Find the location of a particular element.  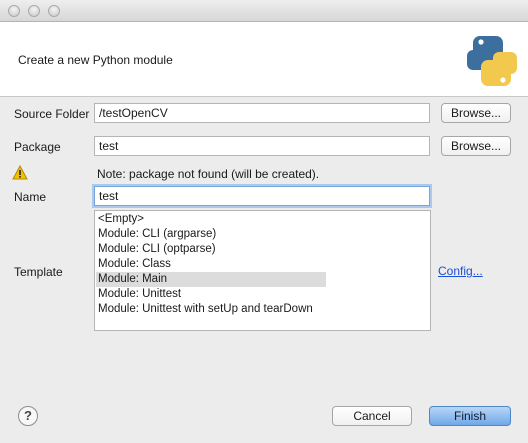

template-item-cli-argparse: Module: CLI (argparse) is located at coordinates (211, 234).